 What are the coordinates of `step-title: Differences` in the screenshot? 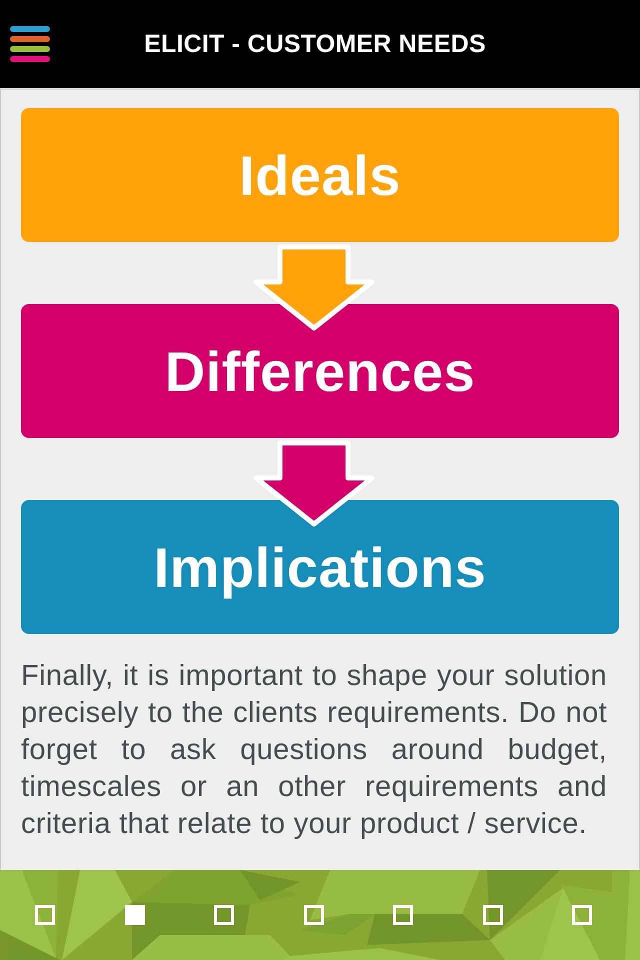 It's located at (320, 371).